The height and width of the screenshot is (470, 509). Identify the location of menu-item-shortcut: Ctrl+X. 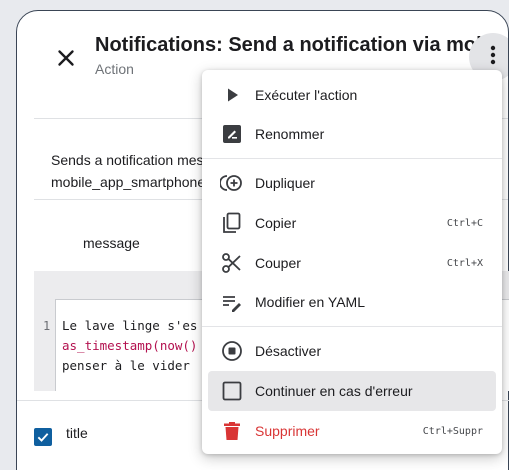
(464, 263).